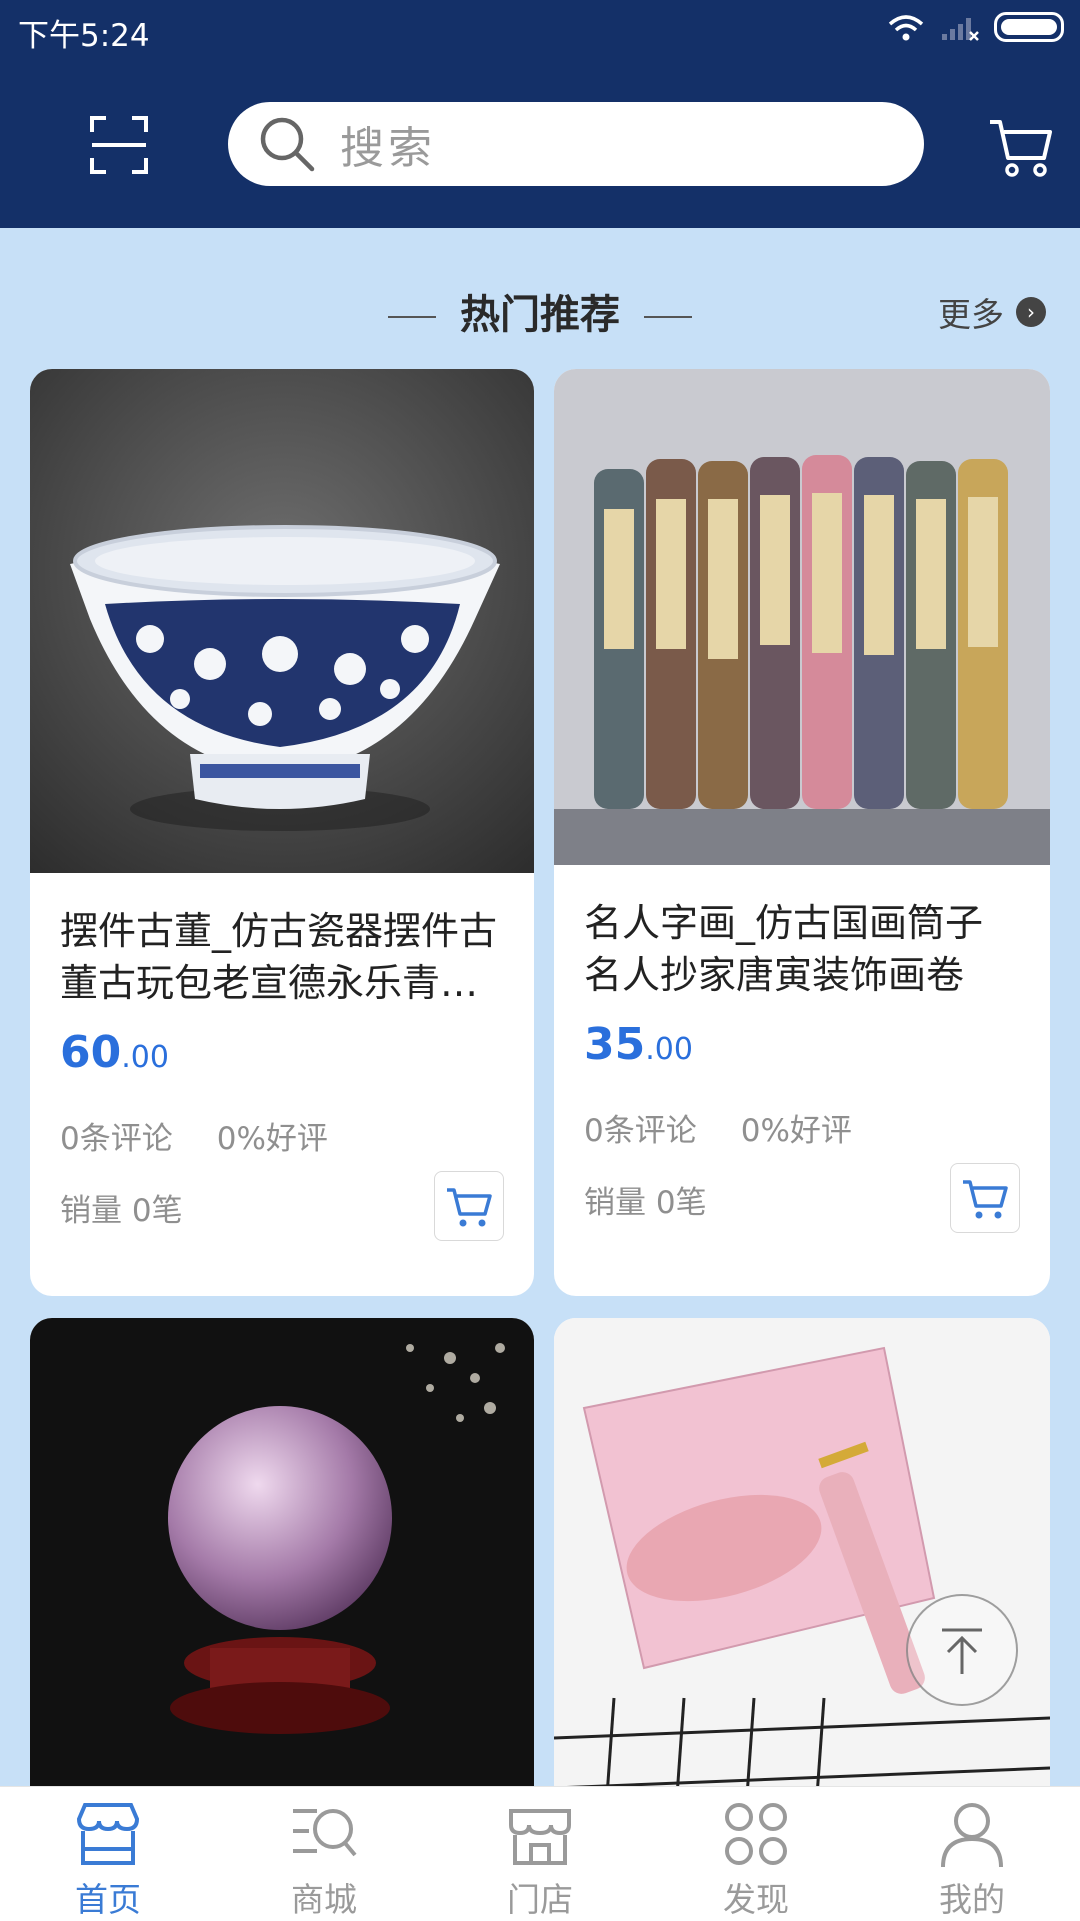 This screenshot has height=1921, width=1080. Describe the element at coordinates (108, 1899) in the screenshot. I see `tab-label: 首页` at that location.